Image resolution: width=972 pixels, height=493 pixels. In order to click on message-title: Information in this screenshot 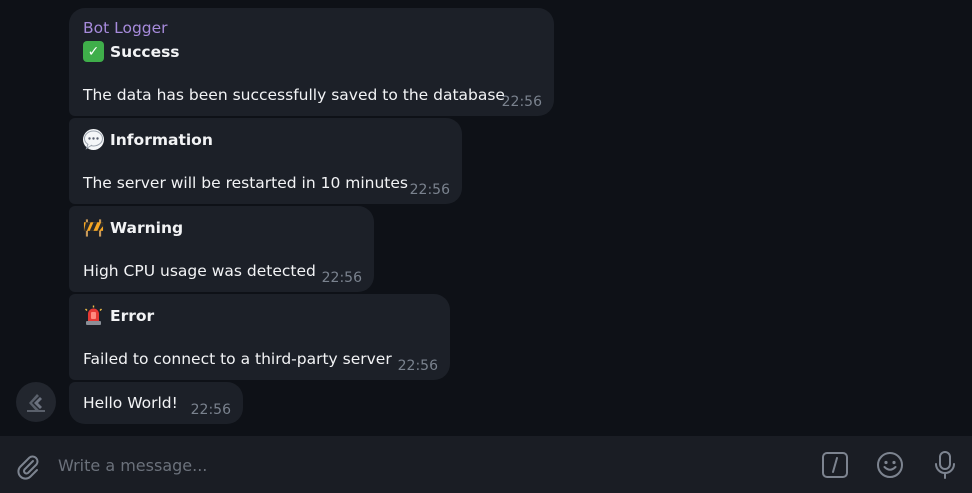, I will do `click(161, 139)`.